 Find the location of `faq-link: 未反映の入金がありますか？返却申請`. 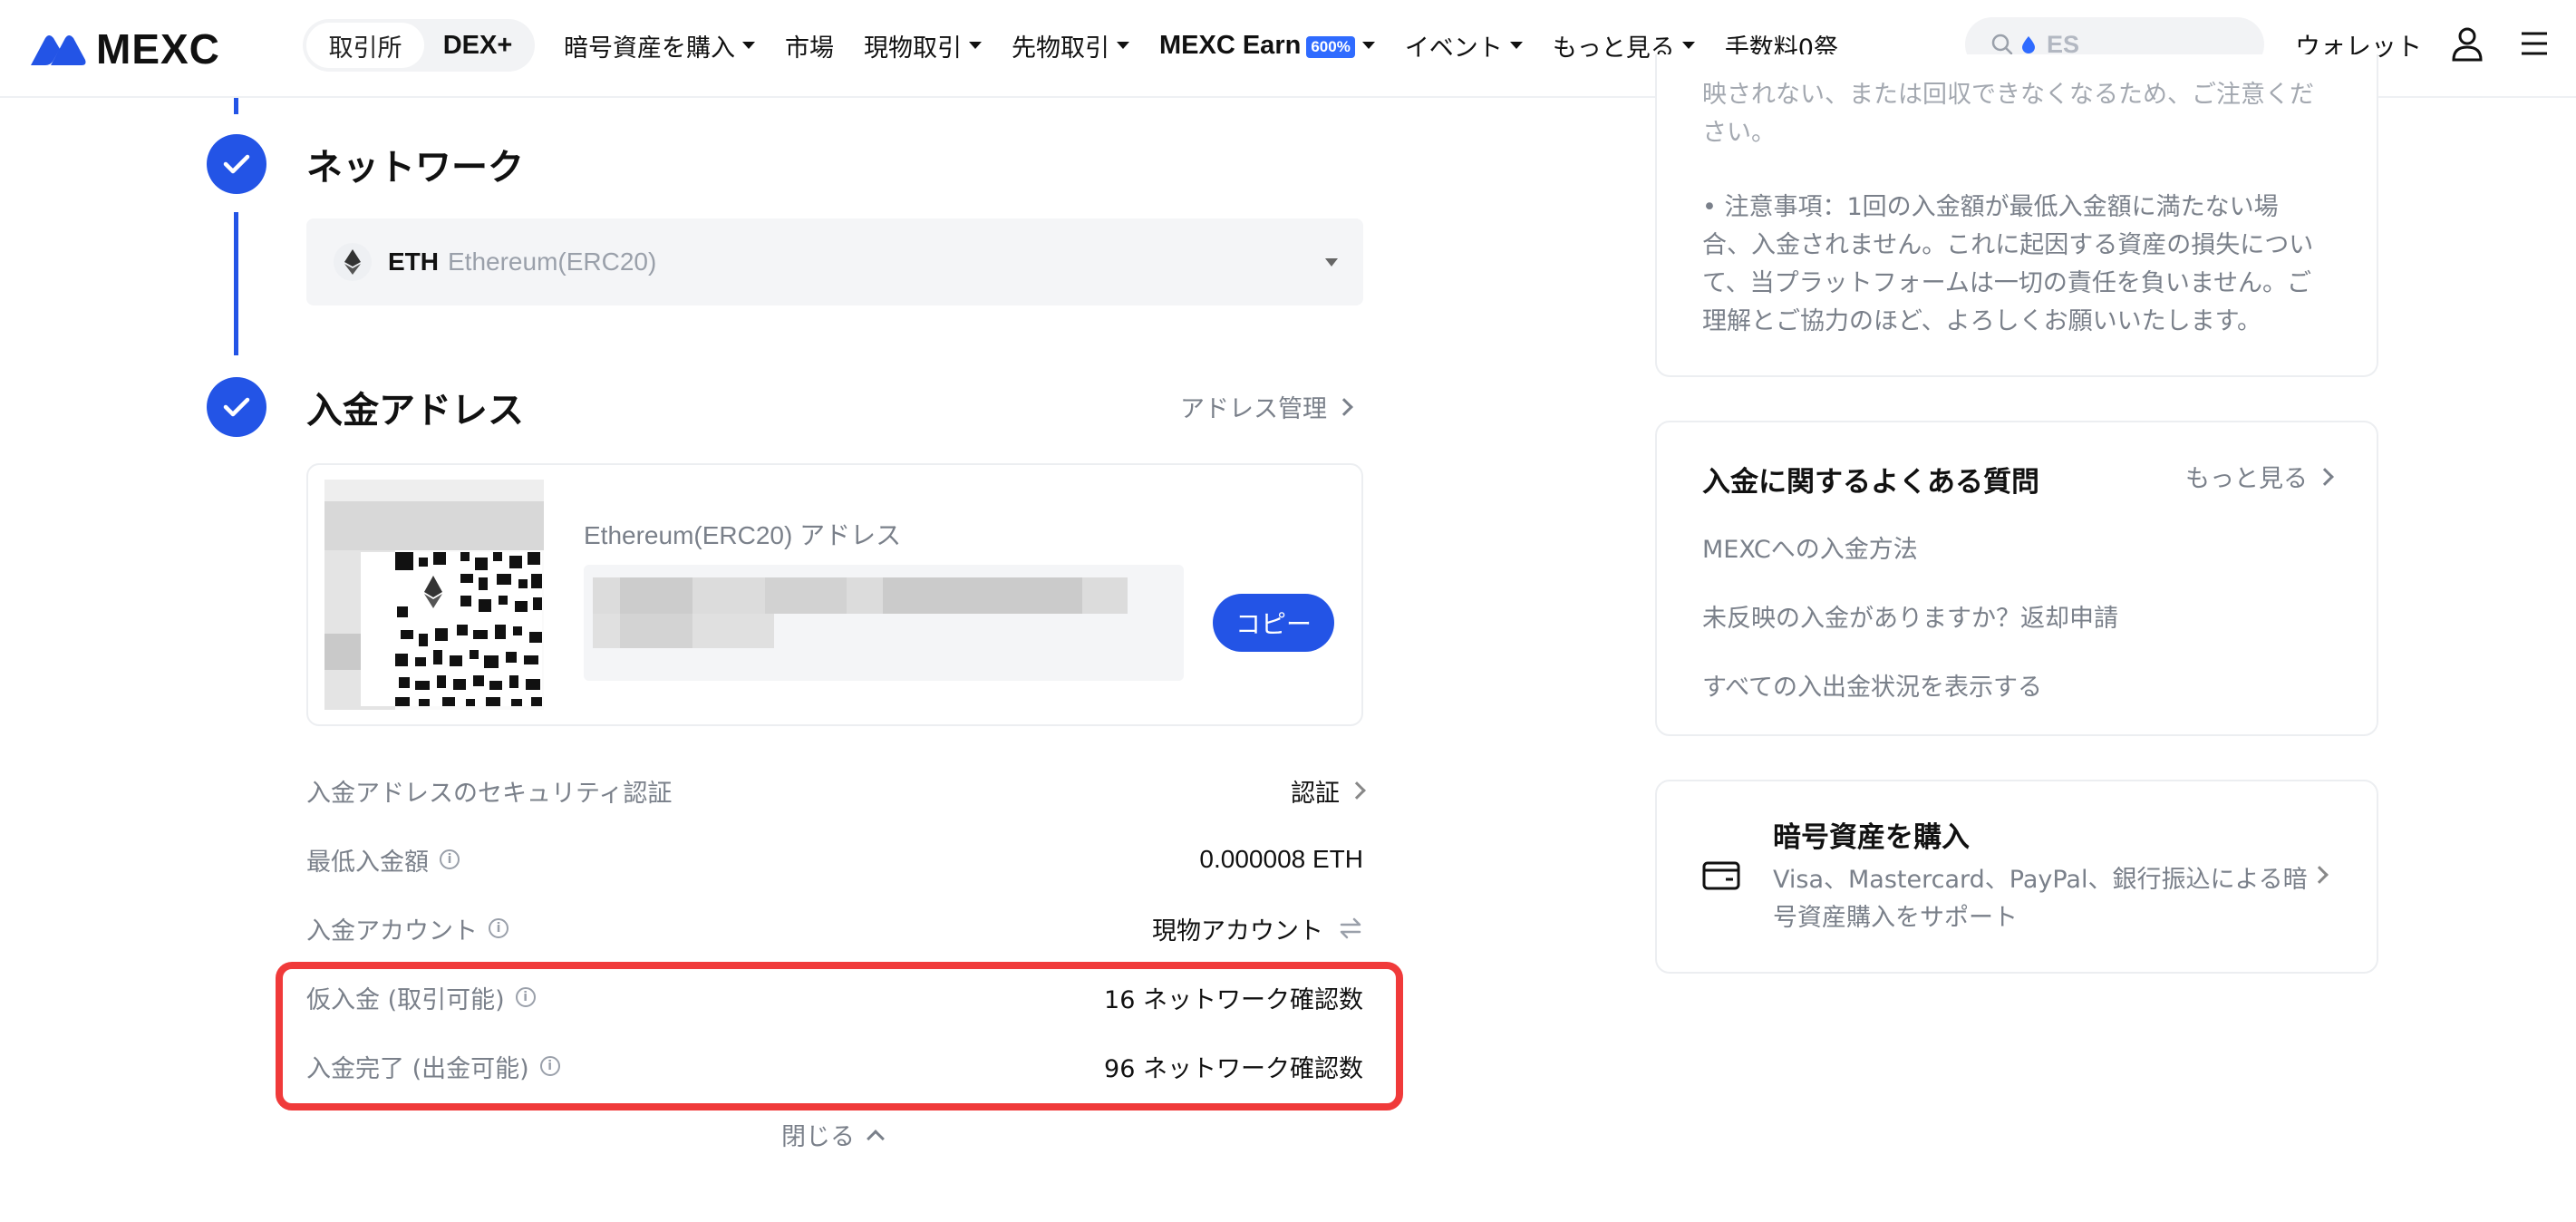

faq-link: 未反映の入金がありますか？返却申請 is located at coordinates (1910, 616).